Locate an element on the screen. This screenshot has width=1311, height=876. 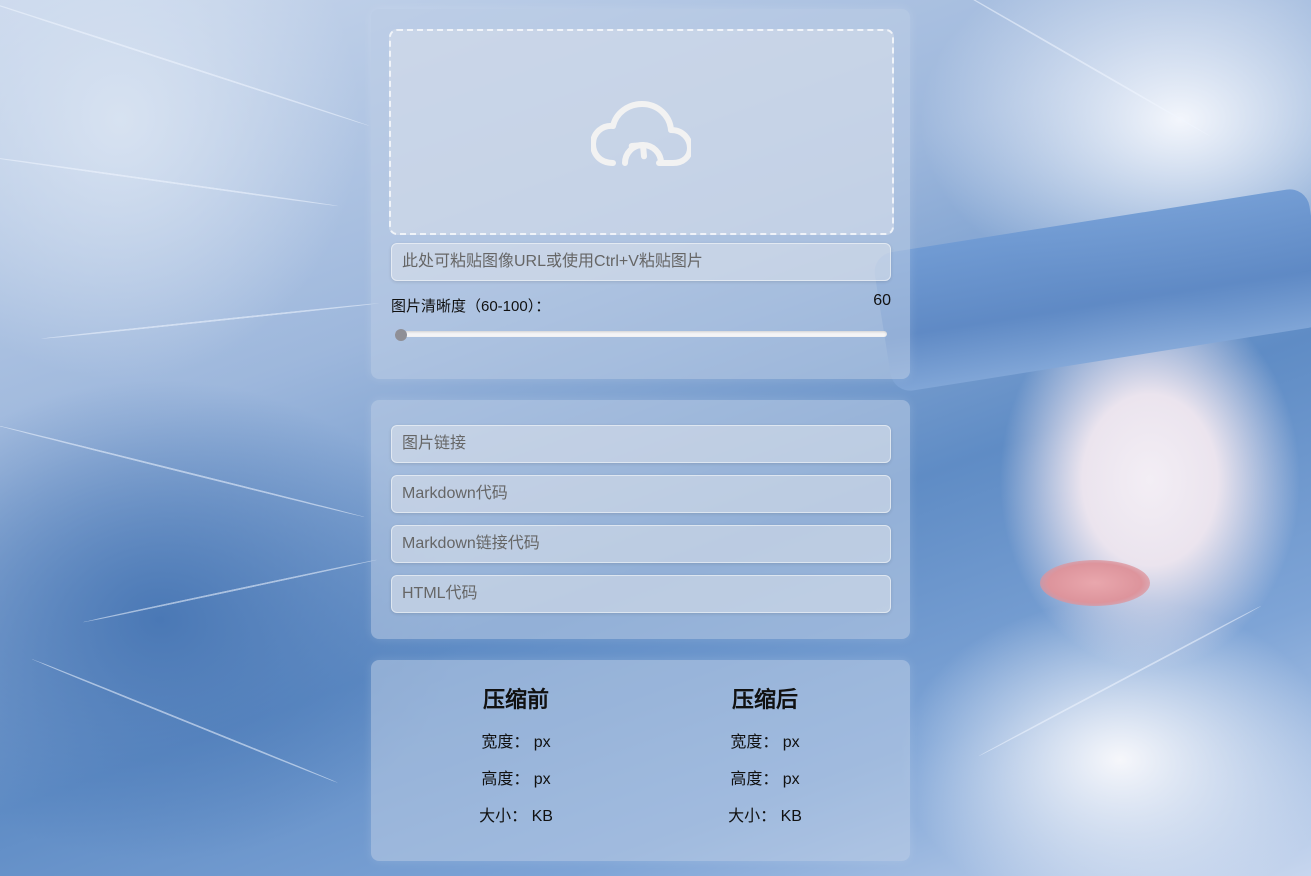
stats-before-size: 大小： KB is located at coordinates (516, 816).